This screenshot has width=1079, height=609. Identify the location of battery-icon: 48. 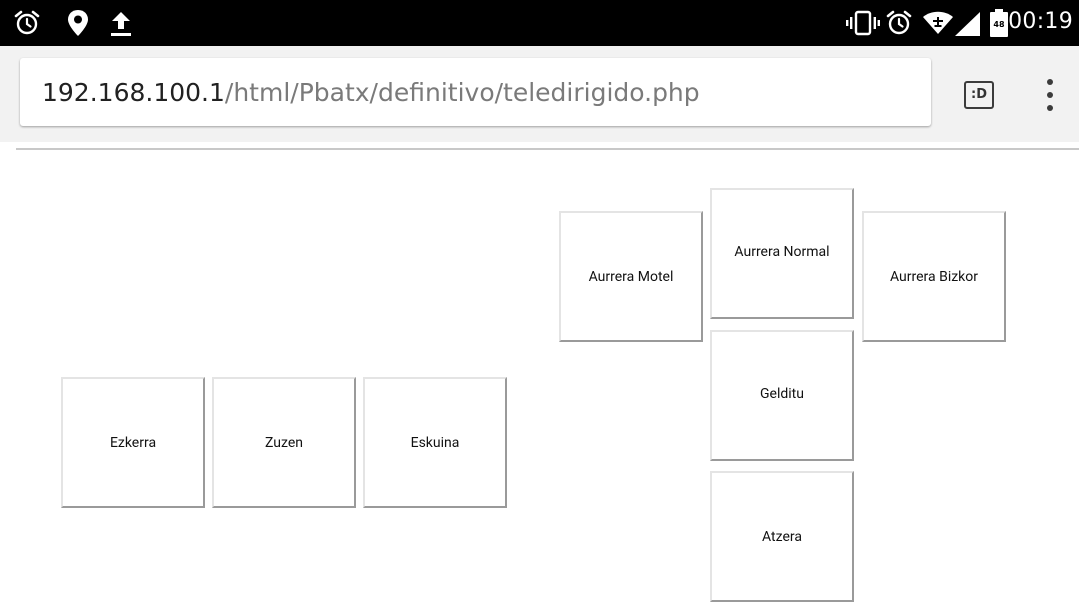
(999, 23).